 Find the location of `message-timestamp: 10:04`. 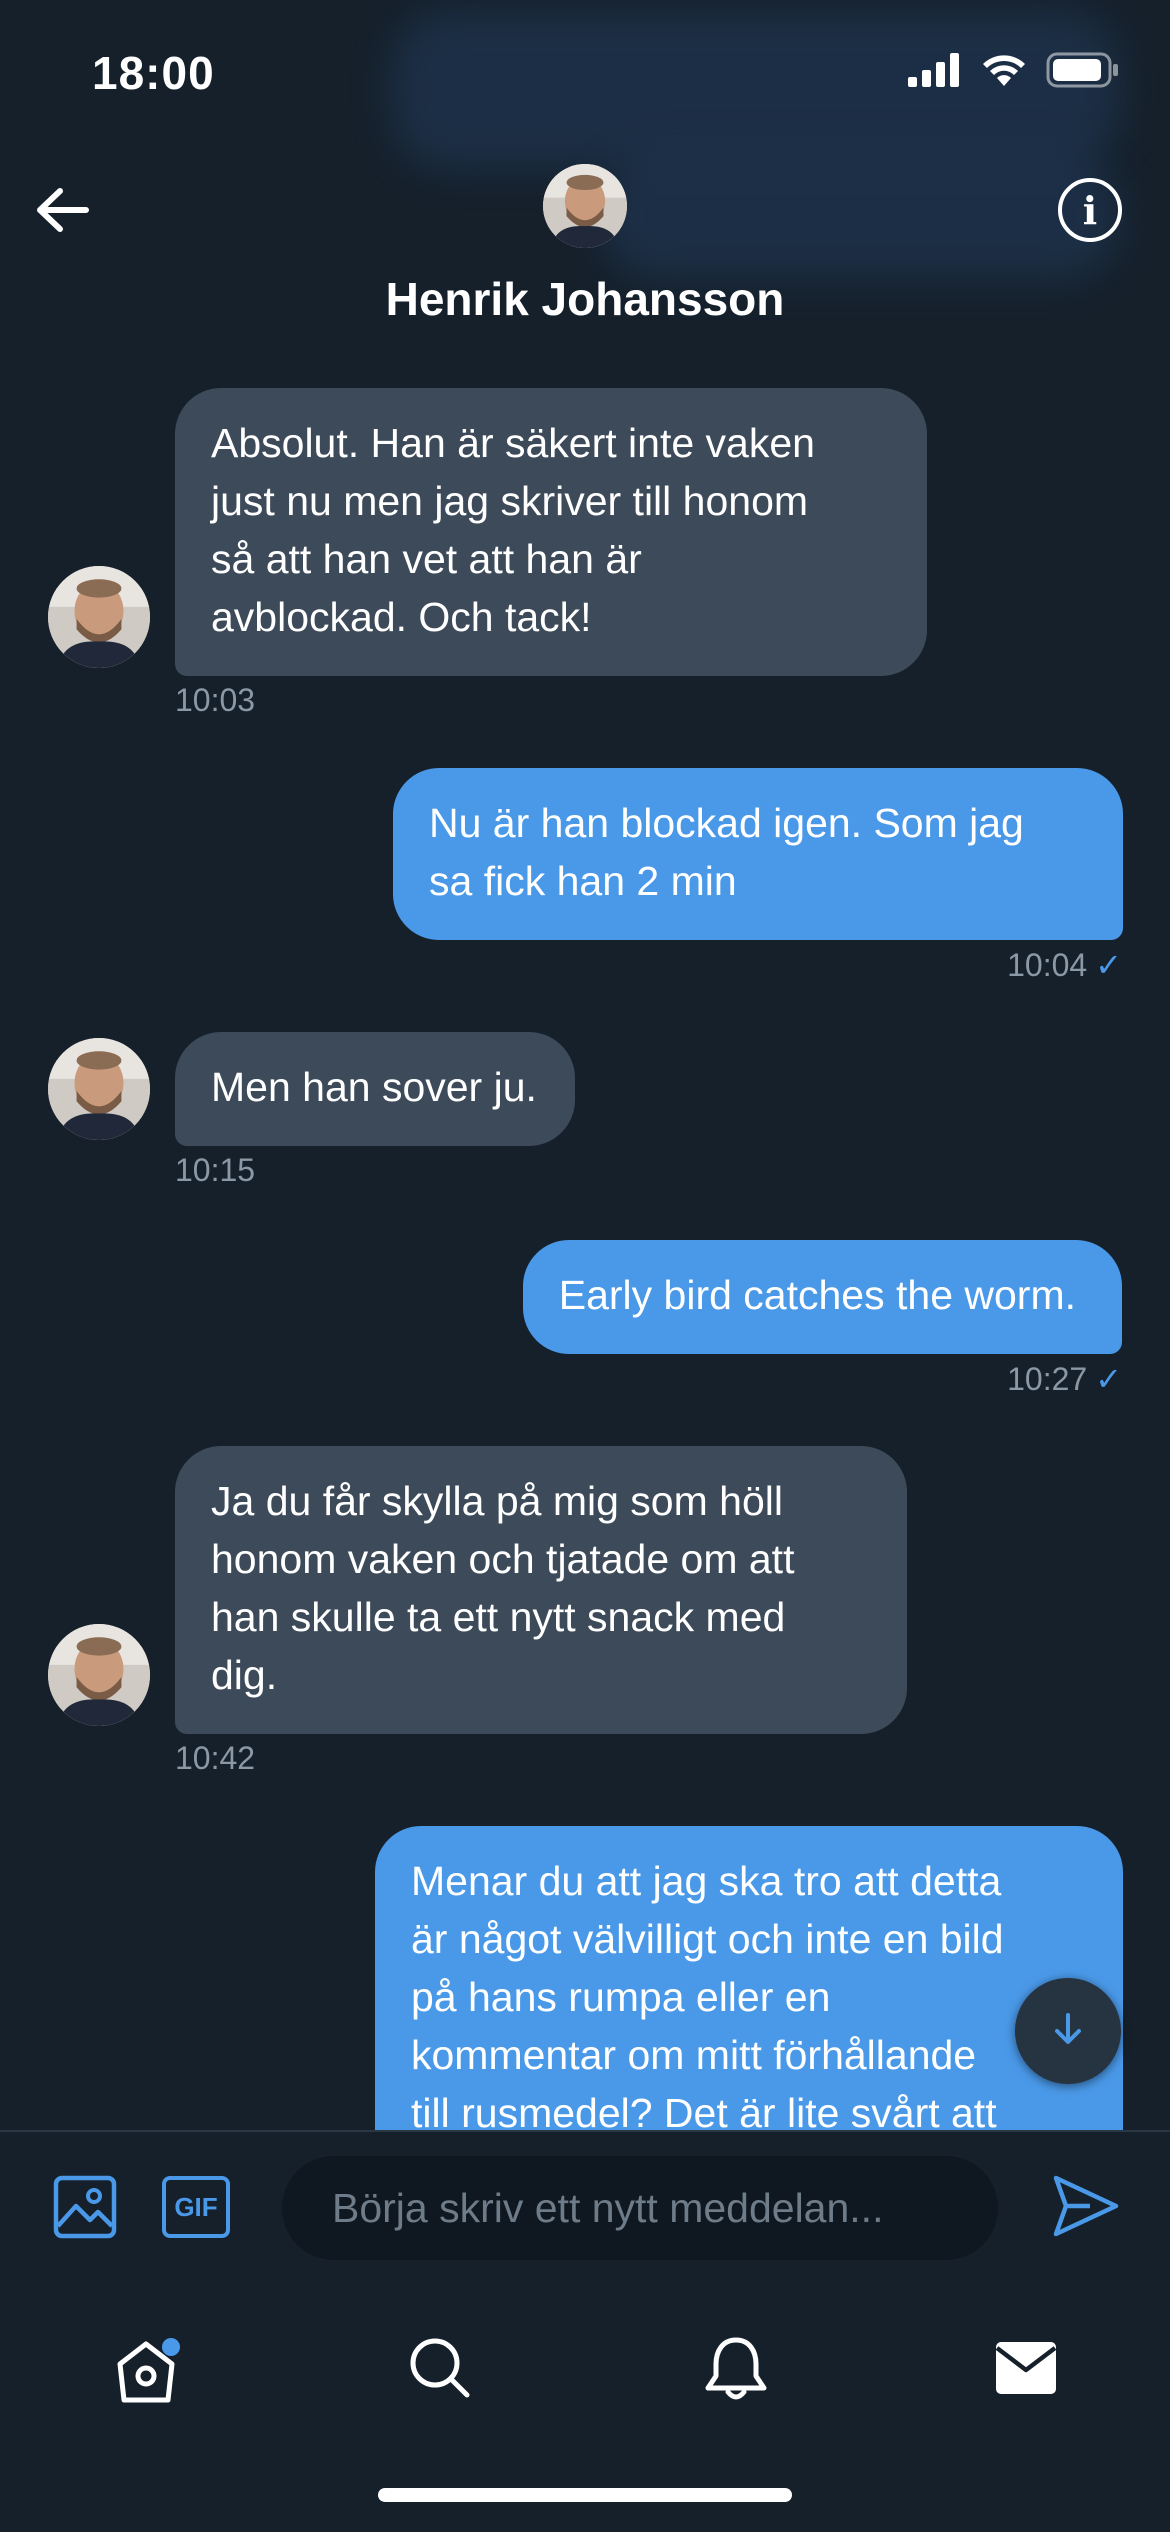

message-timestamp: 10:04 is located at coordinates (1047, 965).